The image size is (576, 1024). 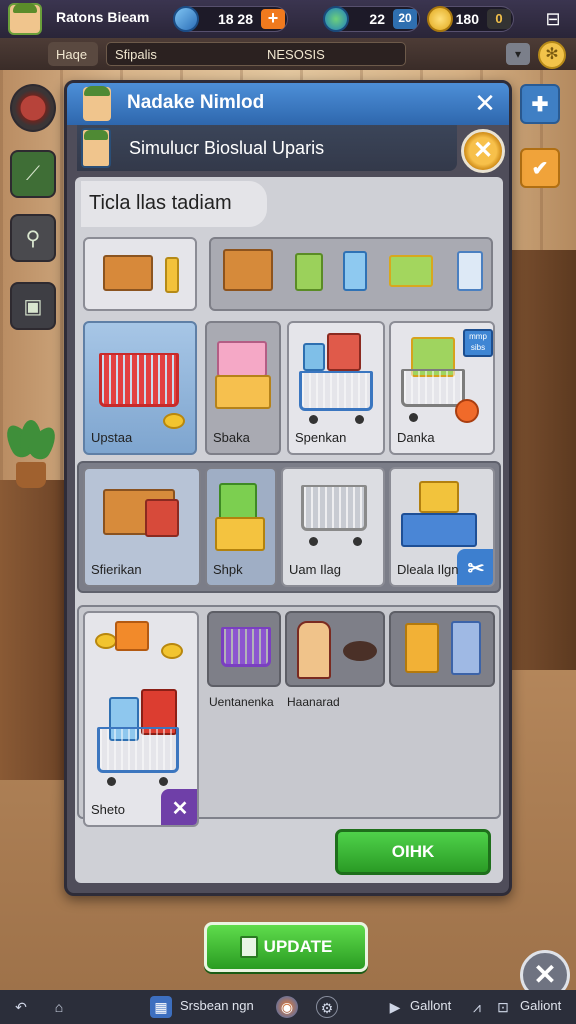 What do you see at coordinates (314, 650) in the screenshot?
I see `clerk-icon` at bounding box center [314, 650].